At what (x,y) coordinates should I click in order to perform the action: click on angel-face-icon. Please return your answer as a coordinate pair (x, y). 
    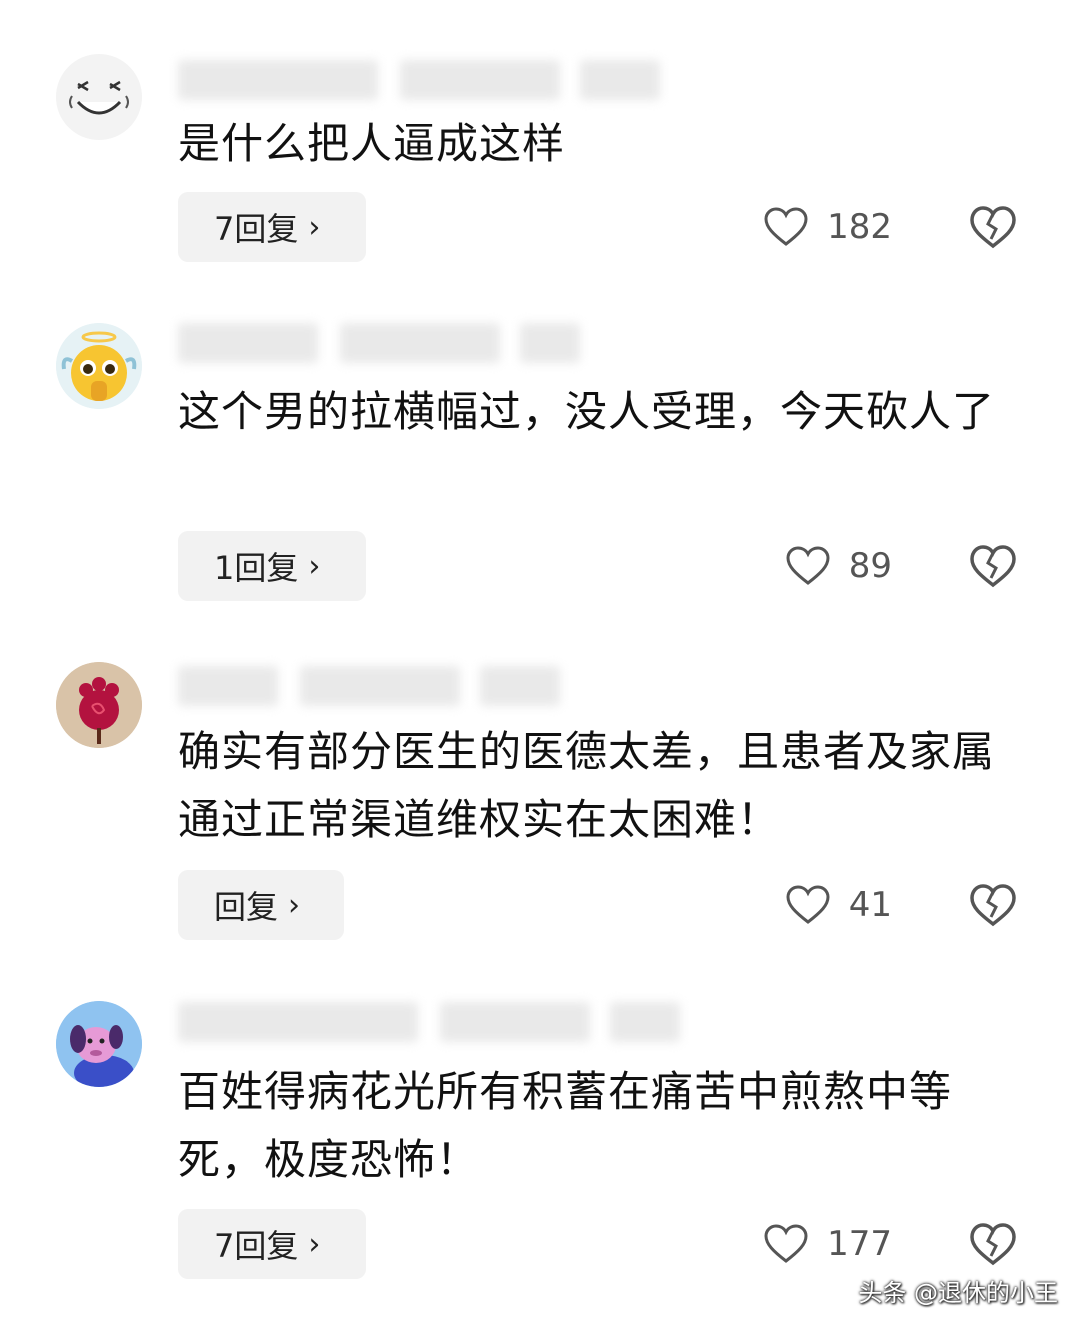
    Looking at the image, I should click on (99, 366).